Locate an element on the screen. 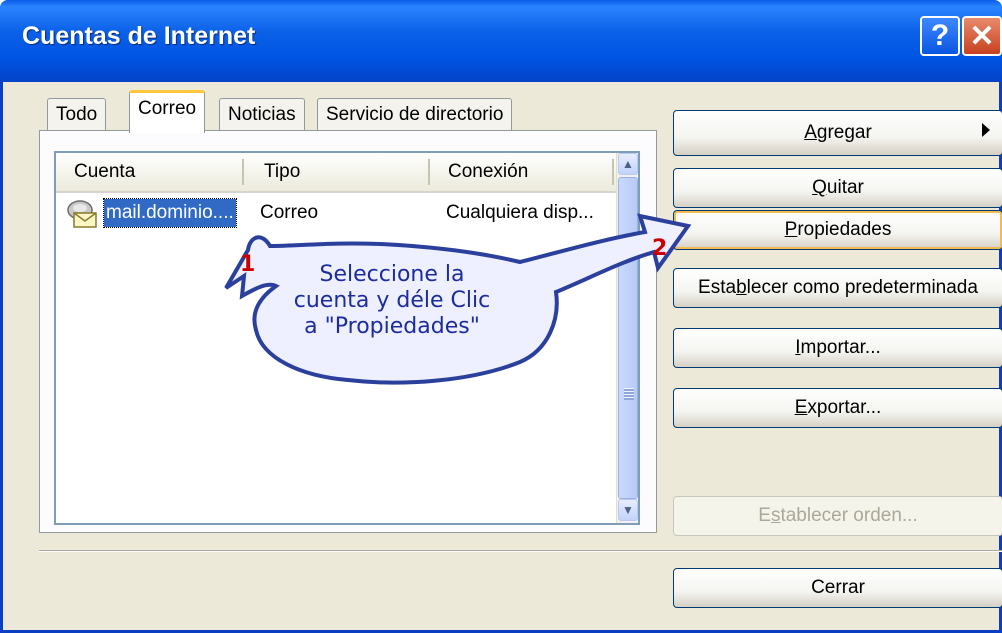 This screenshot has height=633, width=1002. tab-servicio-directorio: Servicio de directorio is located at coordinates (415, 115).